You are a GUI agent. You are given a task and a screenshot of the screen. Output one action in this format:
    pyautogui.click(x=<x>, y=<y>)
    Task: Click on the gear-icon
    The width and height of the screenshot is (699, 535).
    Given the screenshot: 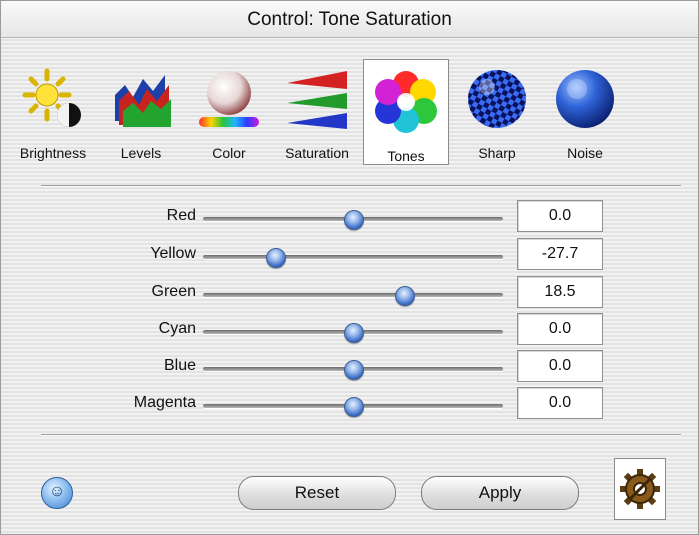 What is the action you would take?
    pyautogui.click(x=640, y=489)
    